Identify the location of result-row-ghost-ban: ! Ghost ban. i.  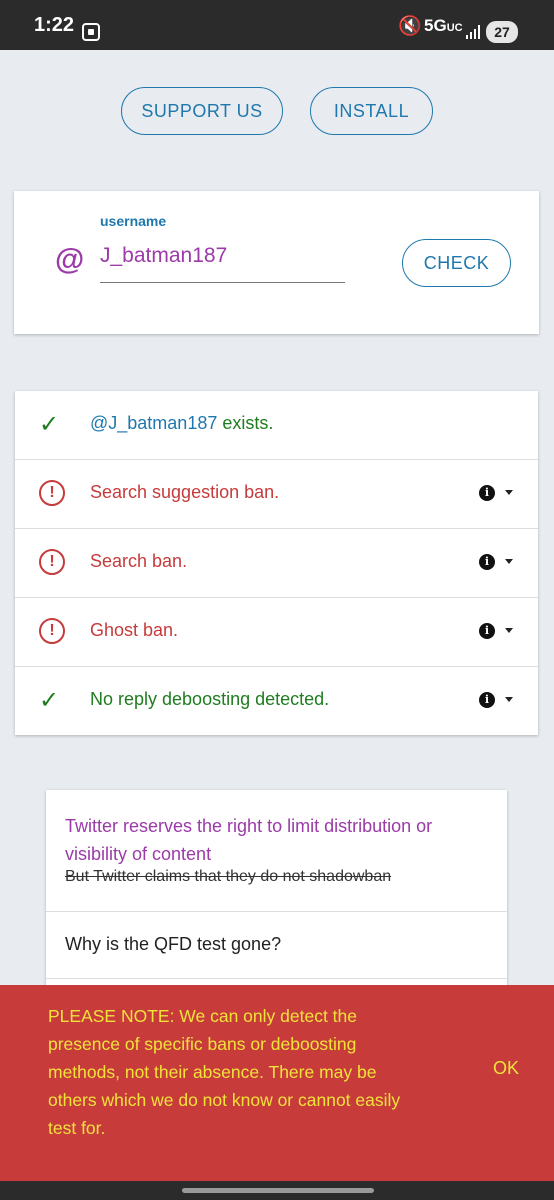
(276, 631).